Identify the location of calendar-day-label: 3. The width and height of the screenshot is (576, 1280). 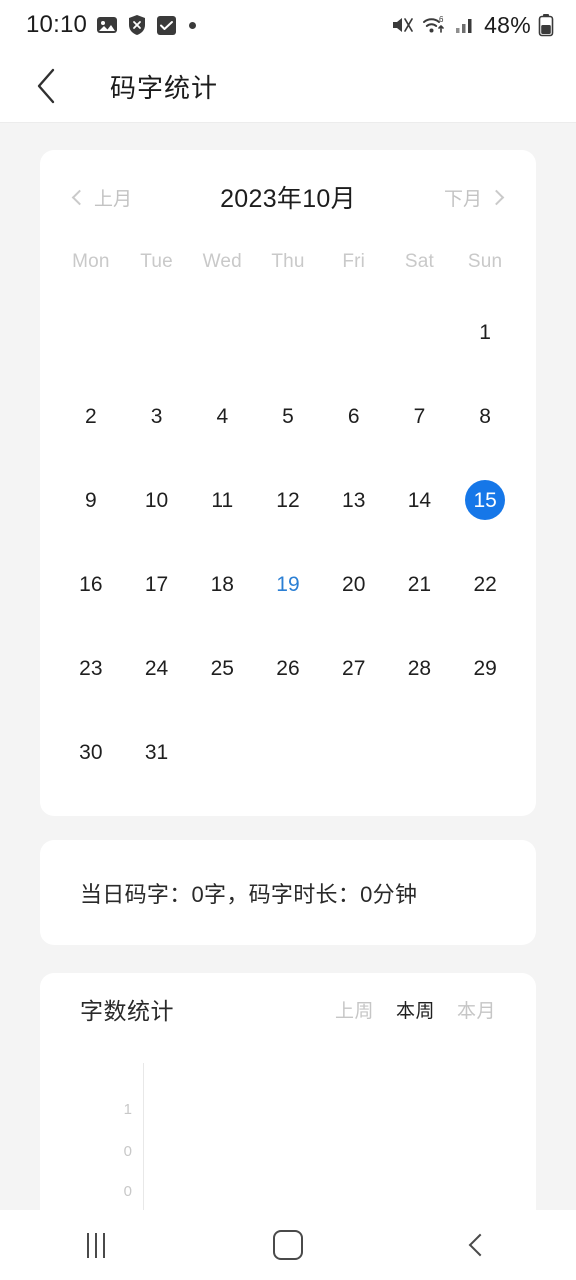
(156, 416).